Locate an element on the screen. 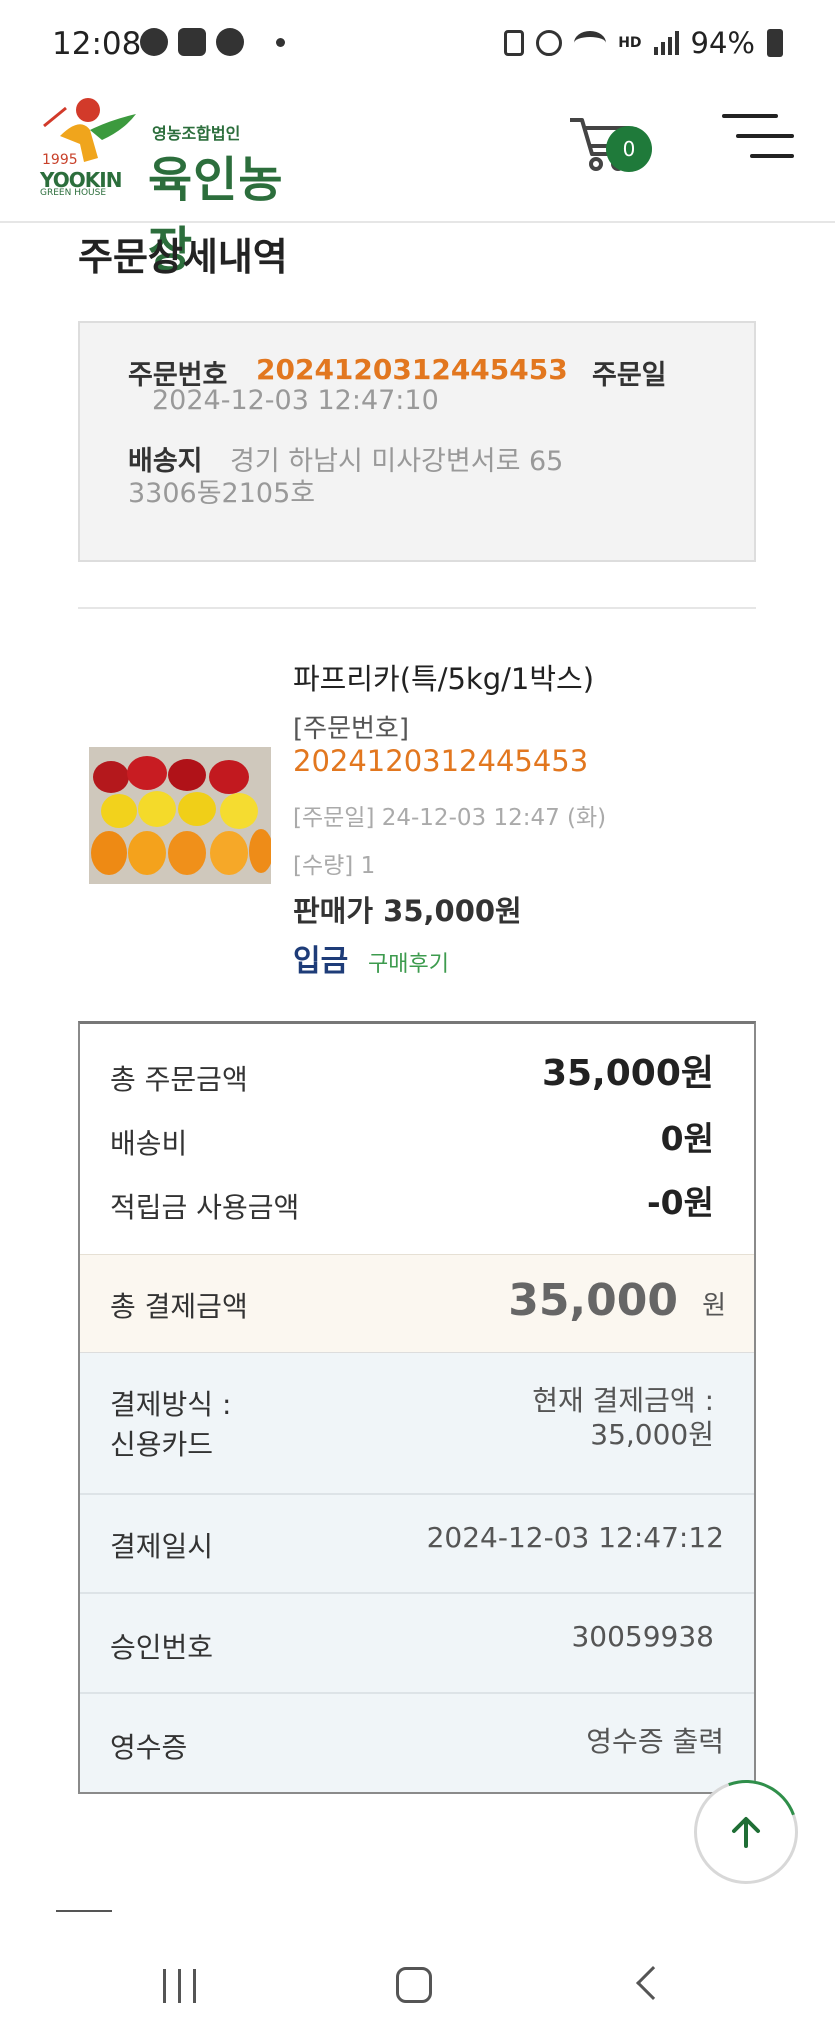 Image resolution: width=835 pixels, height=2041 pixels. order-date-label: 주문일 is located at coordinates (629, 375).